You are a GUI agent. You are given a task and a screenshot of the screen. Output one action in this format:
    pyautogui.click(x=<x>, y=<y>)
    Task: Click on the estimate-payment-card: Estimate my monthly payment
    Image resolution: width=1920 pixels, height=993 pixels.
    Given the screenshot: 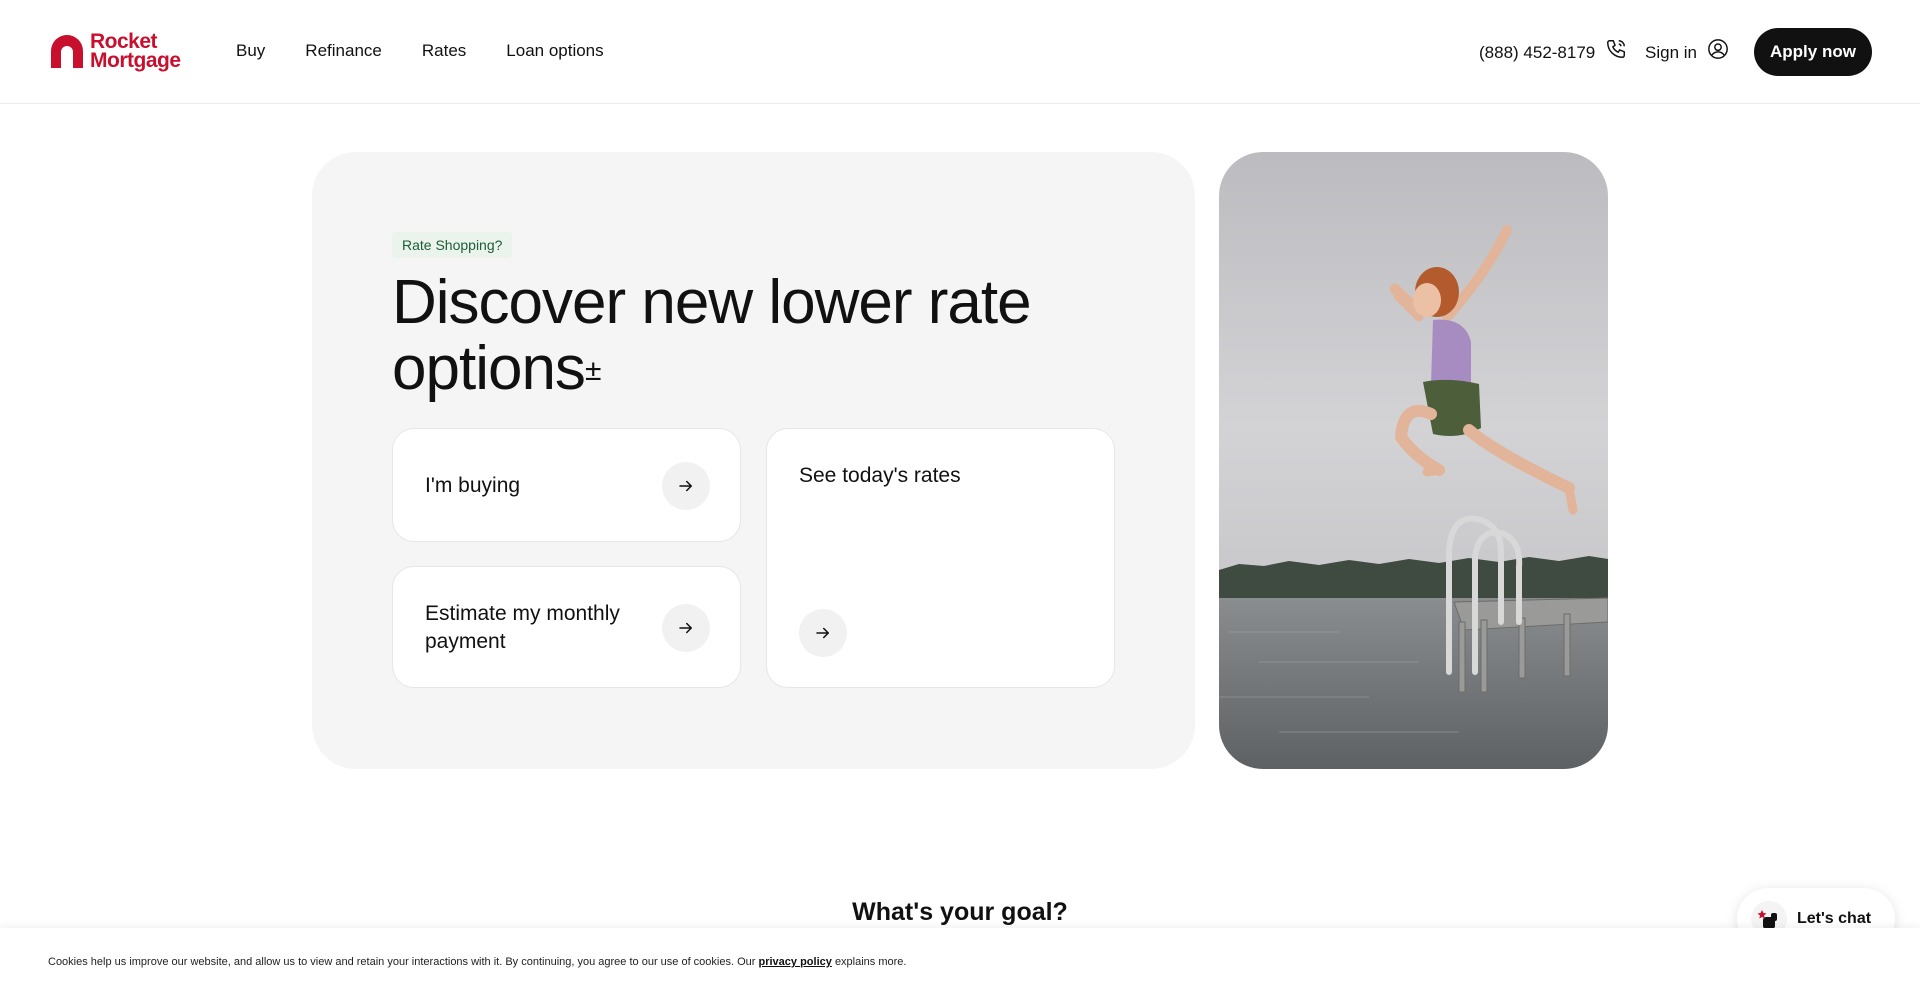 What is the action you would take?
    pyautogui.click(x=566, y=627)
    